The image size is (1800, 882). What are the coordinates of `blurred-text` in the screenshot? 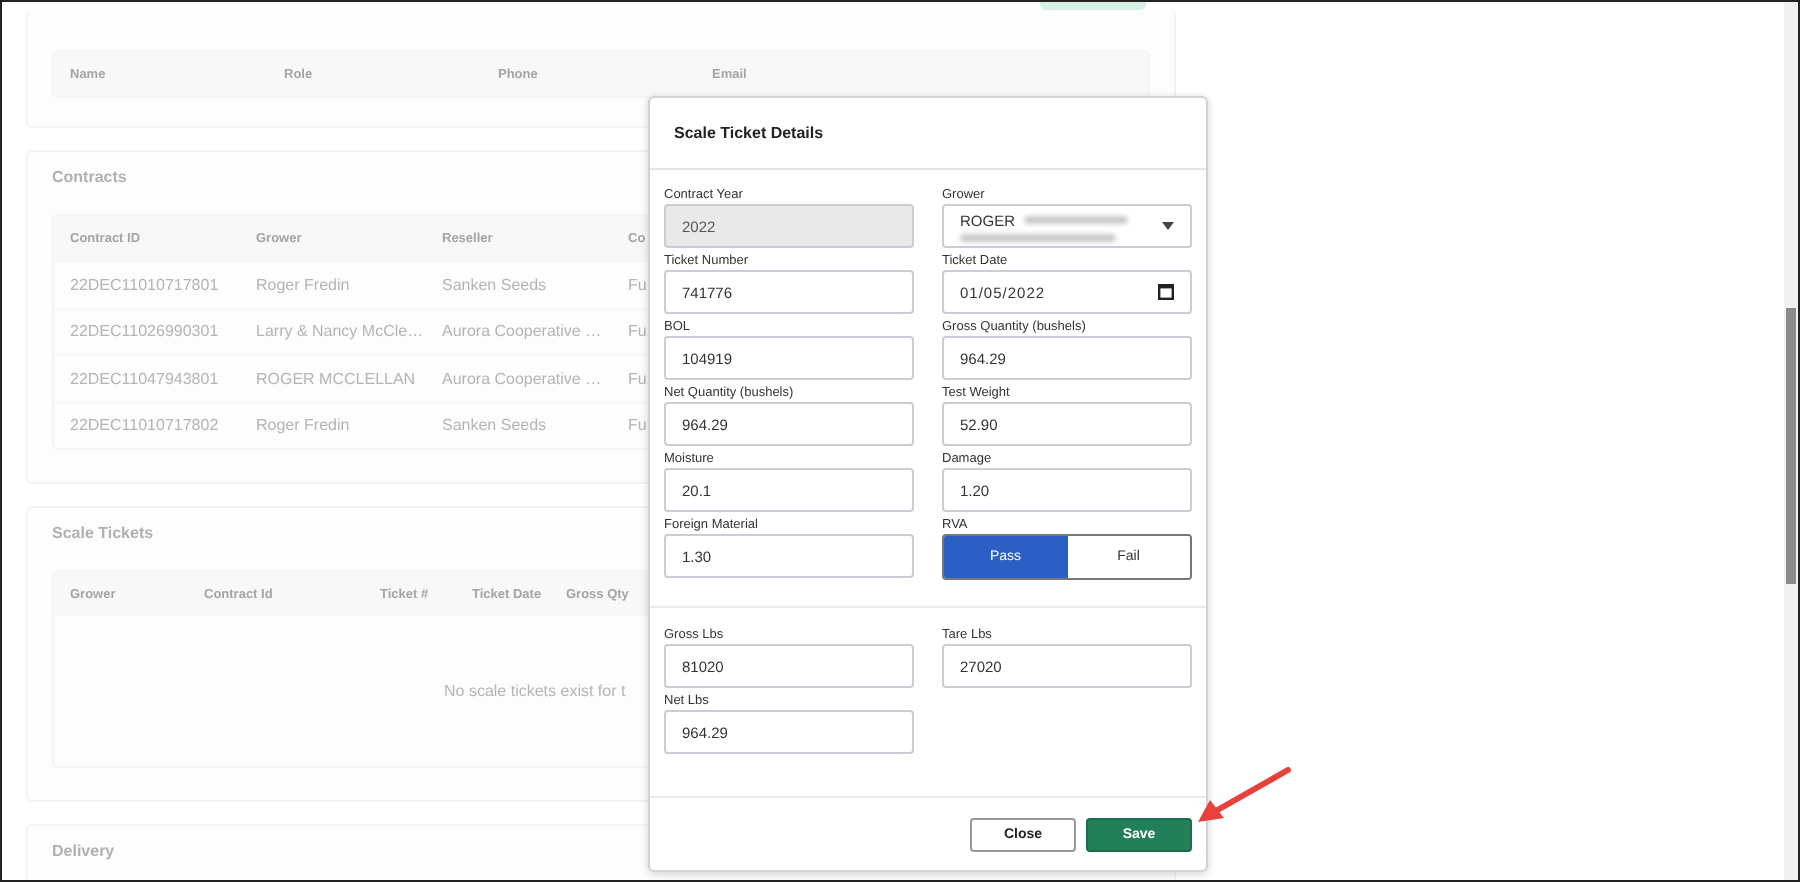 It's located at (1075, 220).